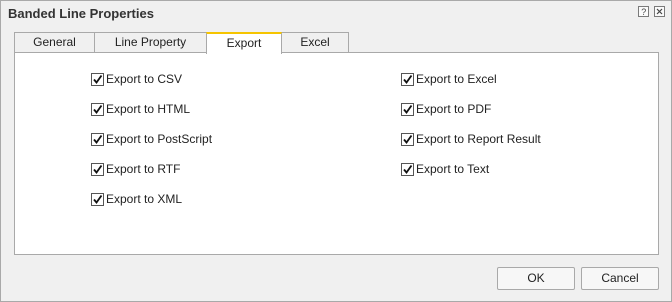 The width and height of the screenshot is (672, 302). What do you see at coordinates (478, 139) in the screenshot?
I see `export-report-result-label: Export to Report Result` at bounding box center [478, 139].